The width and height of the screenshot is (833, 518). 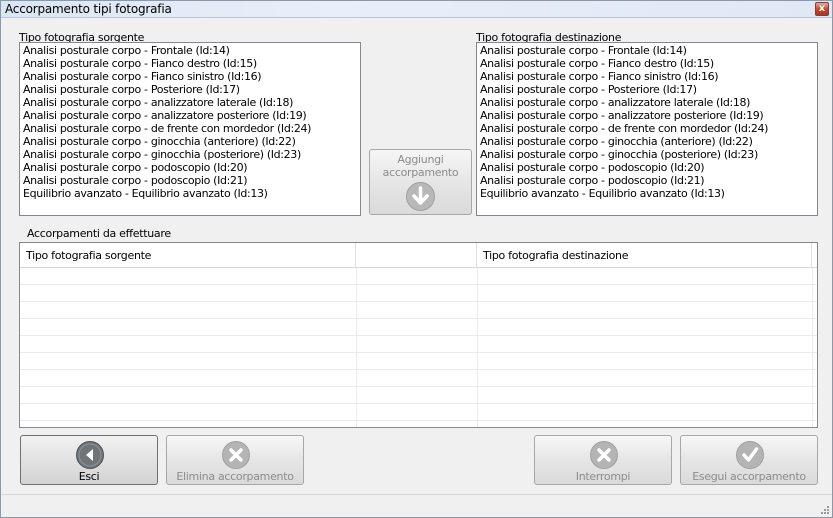 What do you see at coordinates (420, 172) in the screenshot?
I see `add-pairing-label-line2: accorpamento` at bounding box center [420, 172].